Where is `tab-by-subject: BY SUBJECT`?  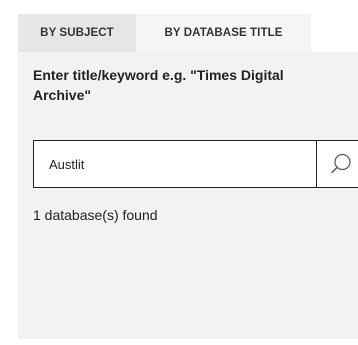
tab-by-subject: BY SUBJECT is located at coordinates (77, 33).